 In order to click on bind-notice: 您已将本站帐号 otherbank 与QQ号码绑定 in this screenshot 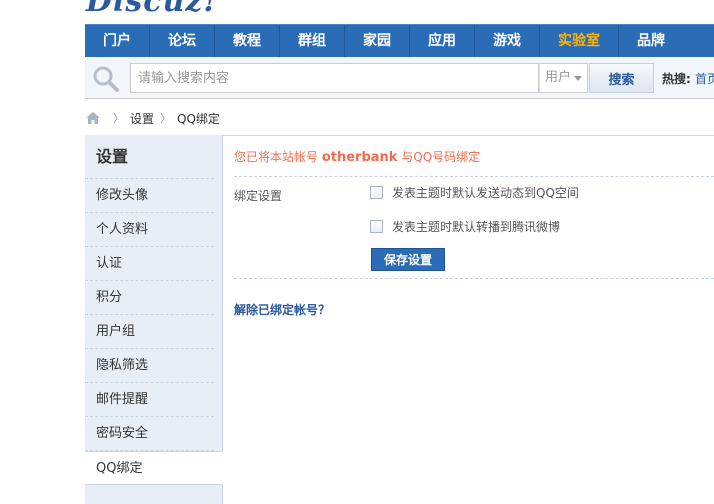, I will do `click(357, 156)`.